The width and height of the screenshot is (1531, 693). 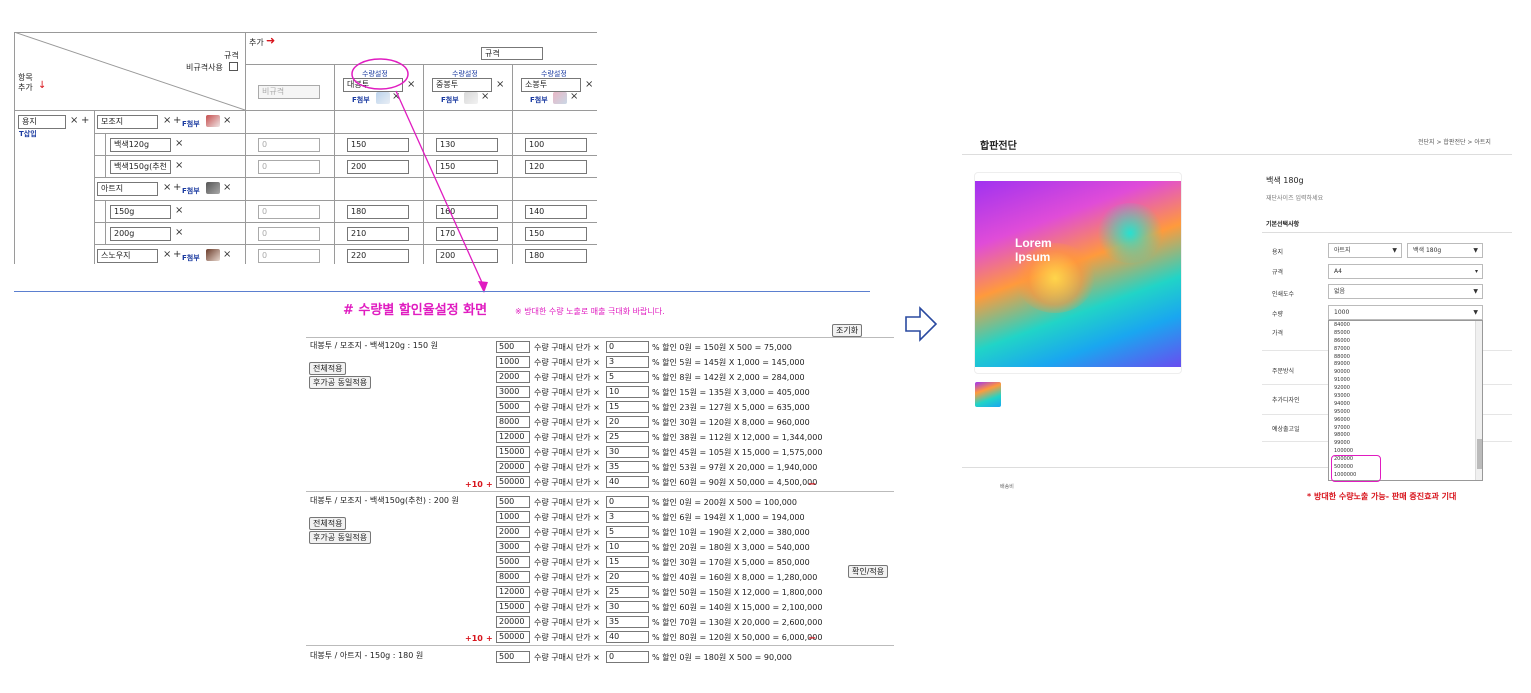 I want to click on color-select: 없음 ▼, so click(x=1405, y=291).